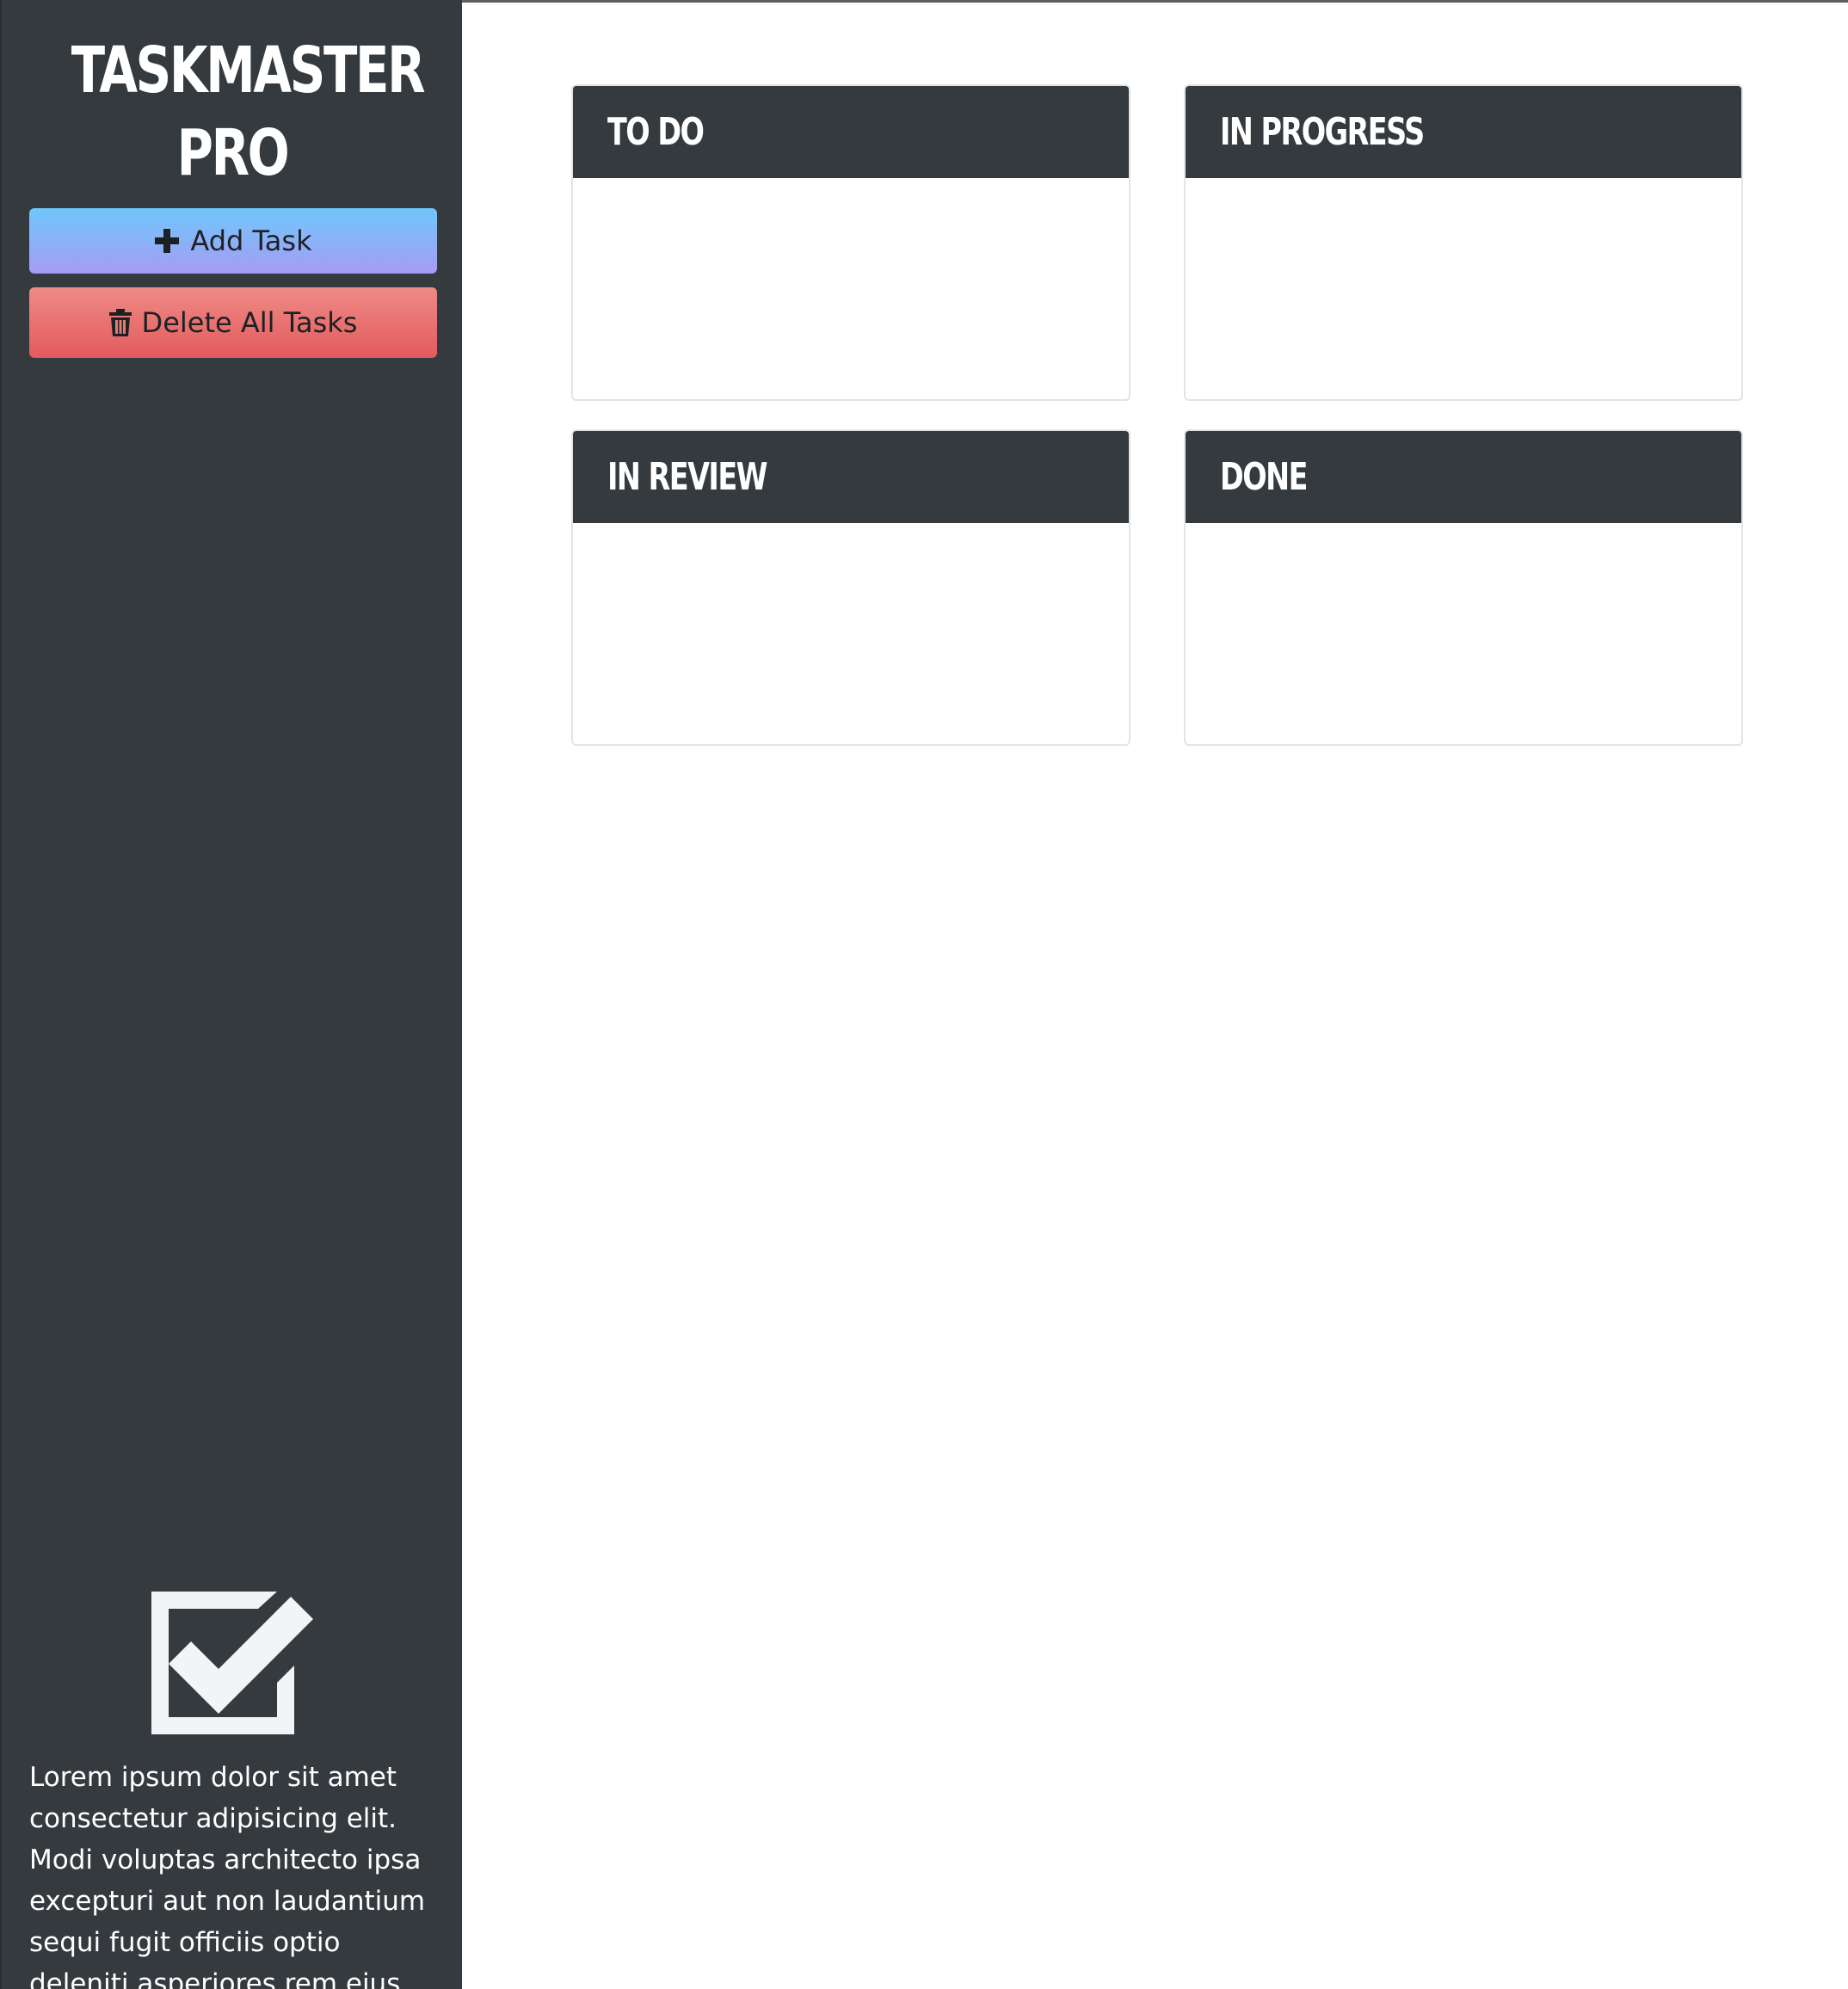 The width and height of the screenshot is (1848, 1989). I want to click on column-in-progress: In Progress, so click(1463, 243).